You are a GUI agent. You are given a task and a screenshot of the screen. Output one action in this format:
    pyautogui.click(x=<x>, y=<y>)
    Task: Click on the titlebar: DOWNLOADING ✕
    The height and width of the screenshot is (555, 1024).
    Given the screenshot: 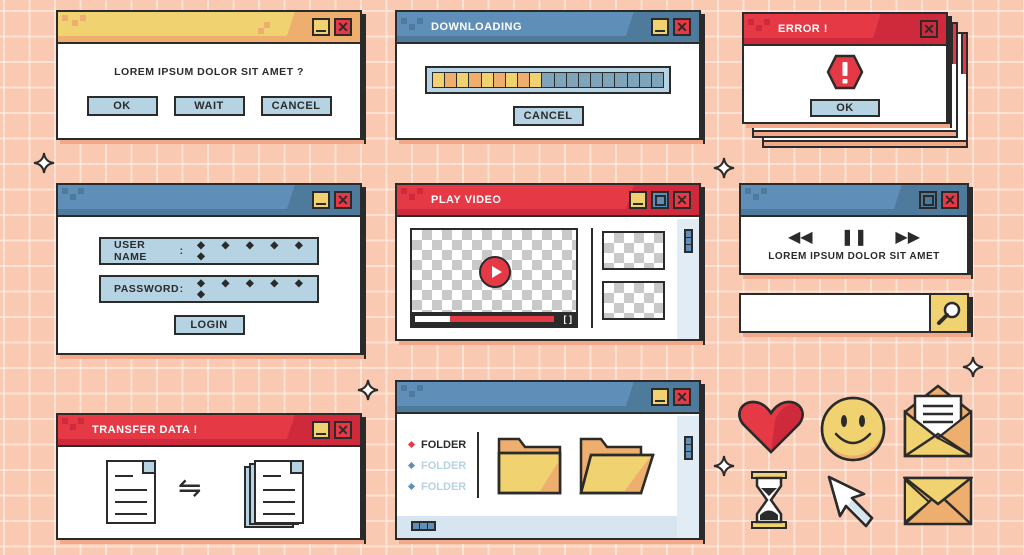 What is the action you would take?
    pyautogui.click(x=548, y=28)
    